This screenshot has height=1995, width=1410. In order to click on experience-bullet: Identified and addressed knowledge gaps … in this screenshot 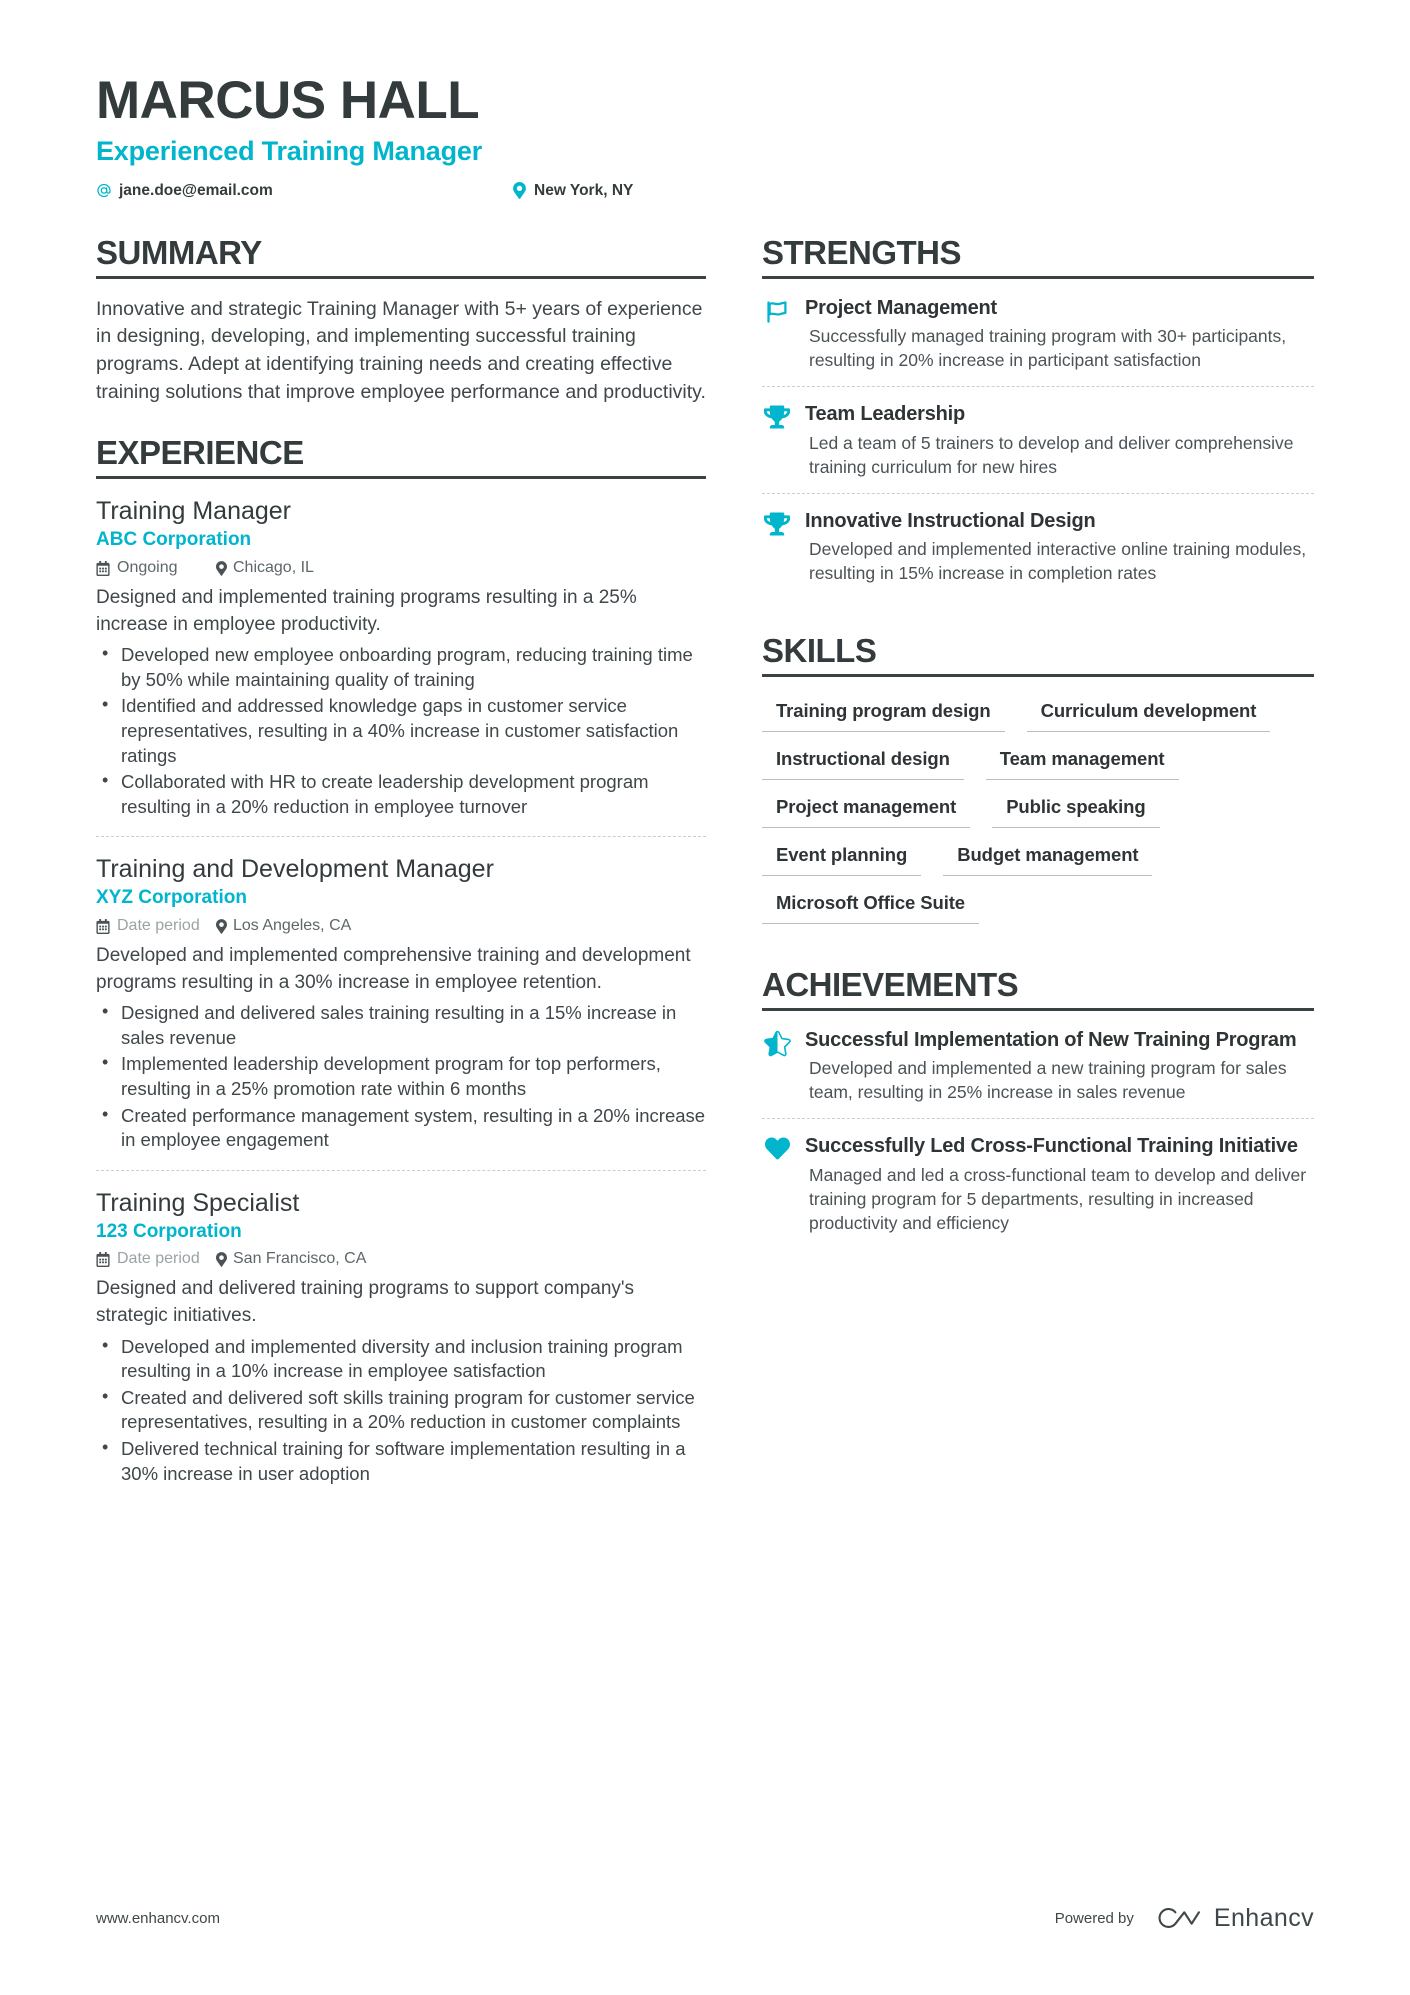, I will do `click(401, 730)`.